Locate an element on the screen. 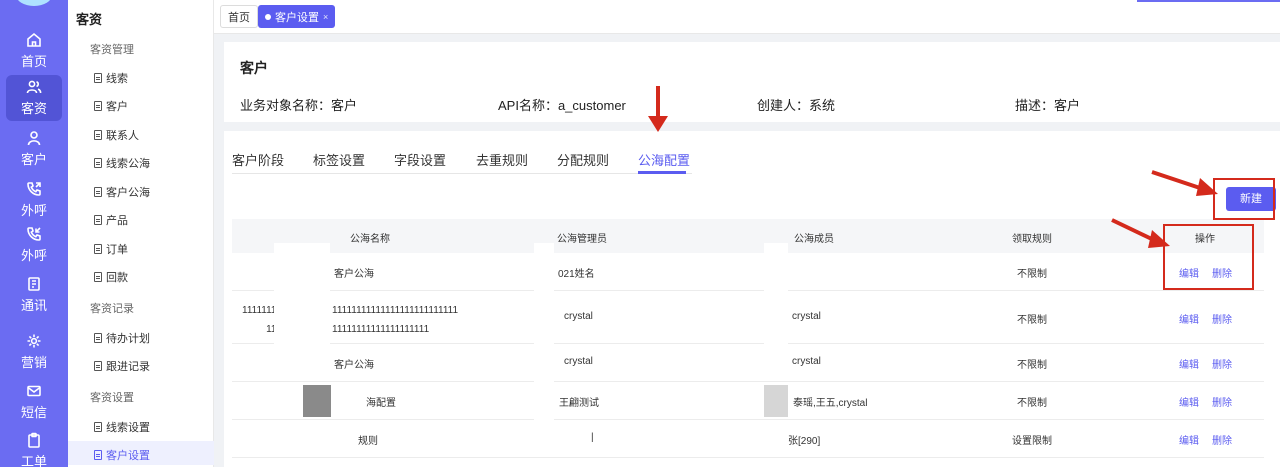 The image size is (1280, 467). menu-item-product: 产品 is located at coordinates (111, 220).